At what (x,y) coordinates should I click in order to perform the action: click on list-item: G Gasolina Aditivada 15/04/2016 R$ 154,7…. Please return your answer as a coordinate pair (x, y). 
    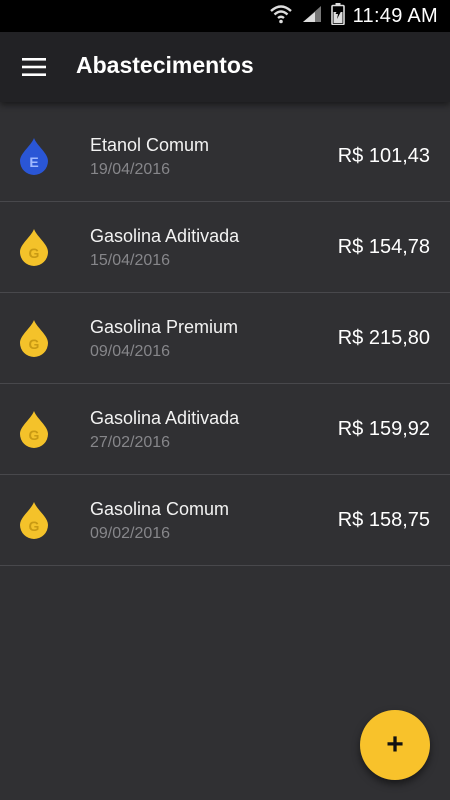
    Looking at the image, I should click on (225, 247).